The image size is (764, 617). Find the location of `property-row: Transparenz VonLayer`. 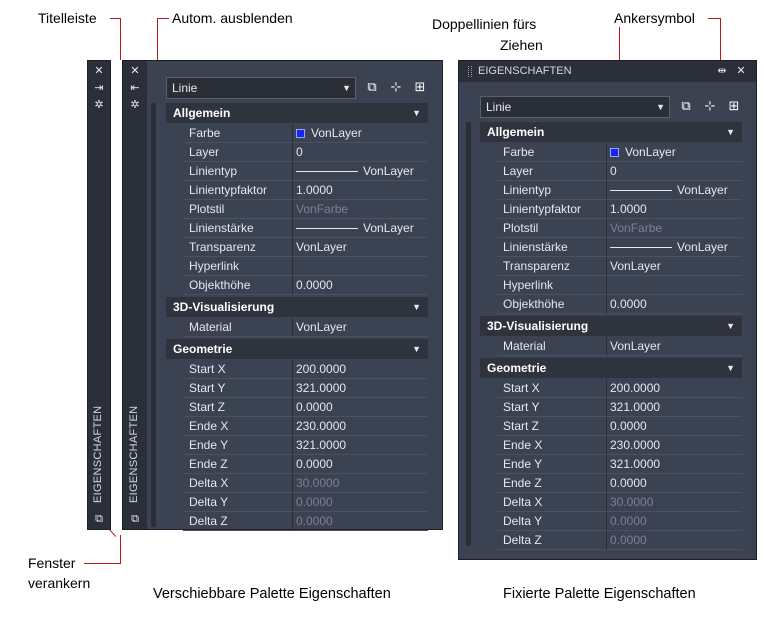

property-row: Transparenz VonLayer is located at coordinates (305, 247).